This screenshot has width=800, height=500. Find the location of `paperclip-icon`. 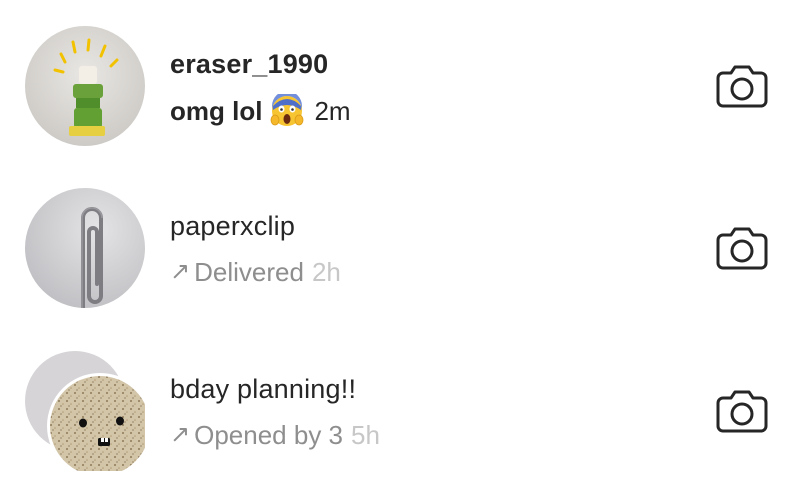

paperclip-icon is located at coordinates (85, 248).